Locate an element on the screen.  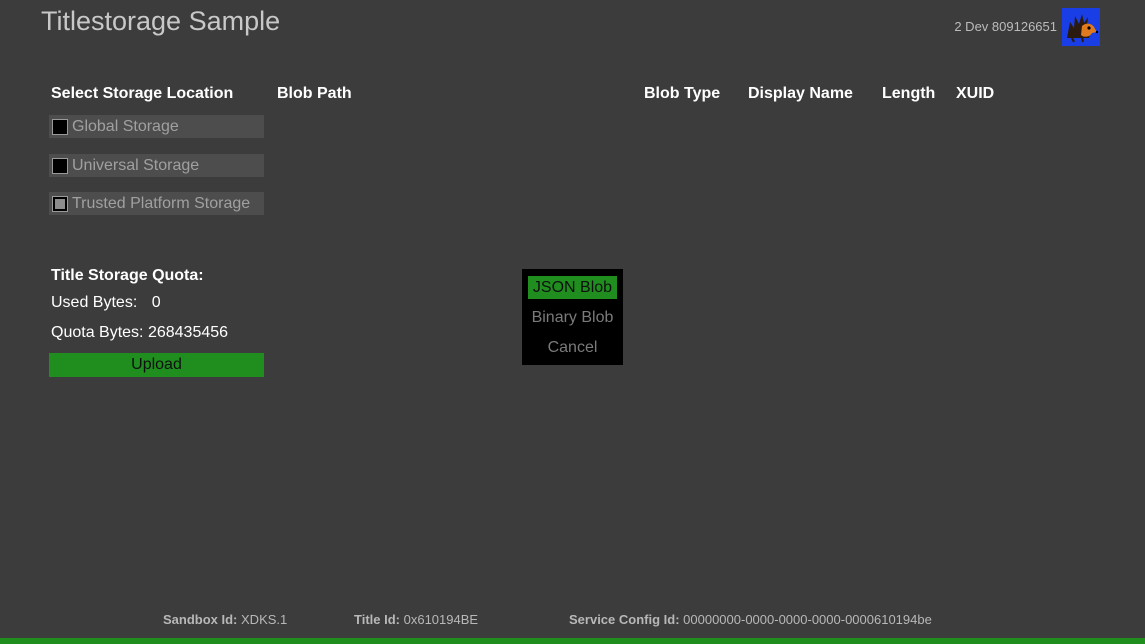
quota-bytes-value: 268435456 is located at coordinates (188, 332).